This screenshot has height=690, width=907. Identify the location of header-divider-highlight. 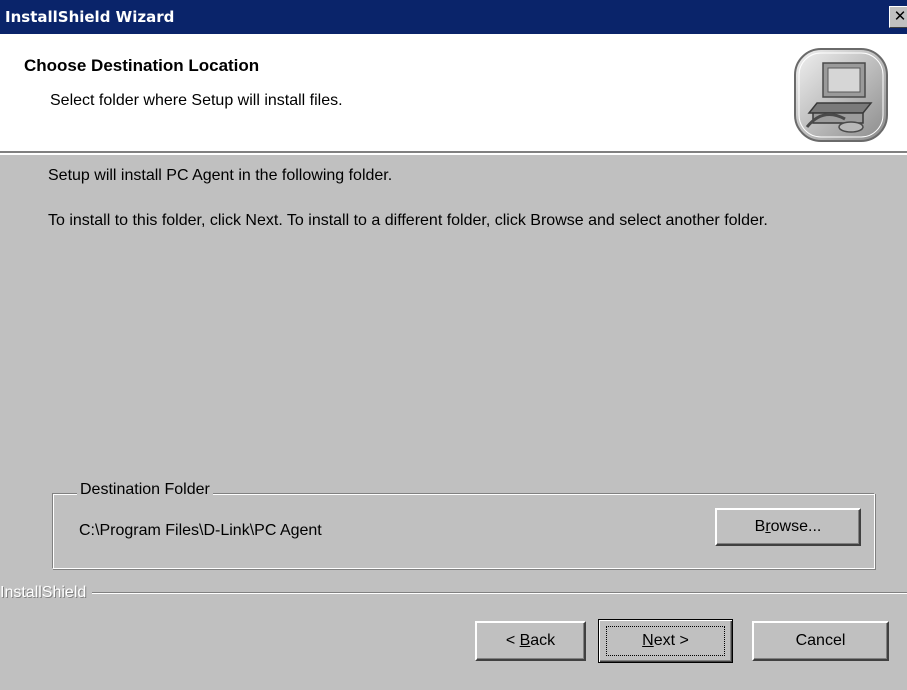
(453, 154).